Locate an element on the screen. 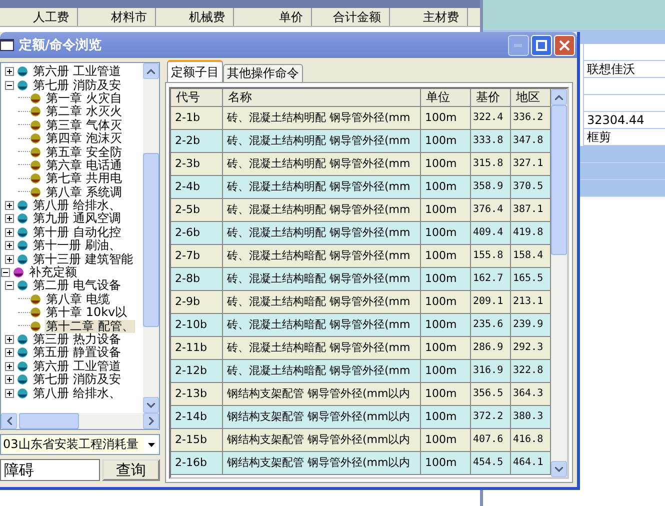  tree-item: 第二章 水灭火 is located at coordinates (84, 111).